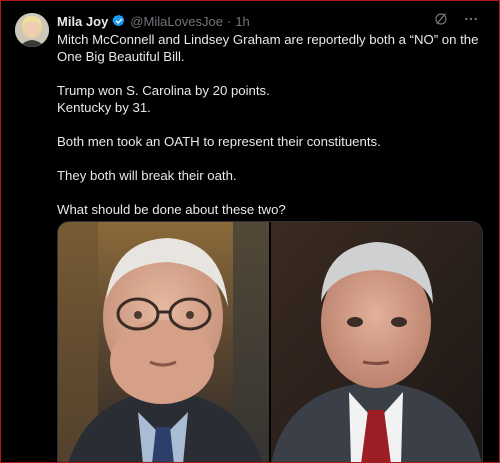  I want to click on post-text-line: Kentucky by 31., so click(104, 107).